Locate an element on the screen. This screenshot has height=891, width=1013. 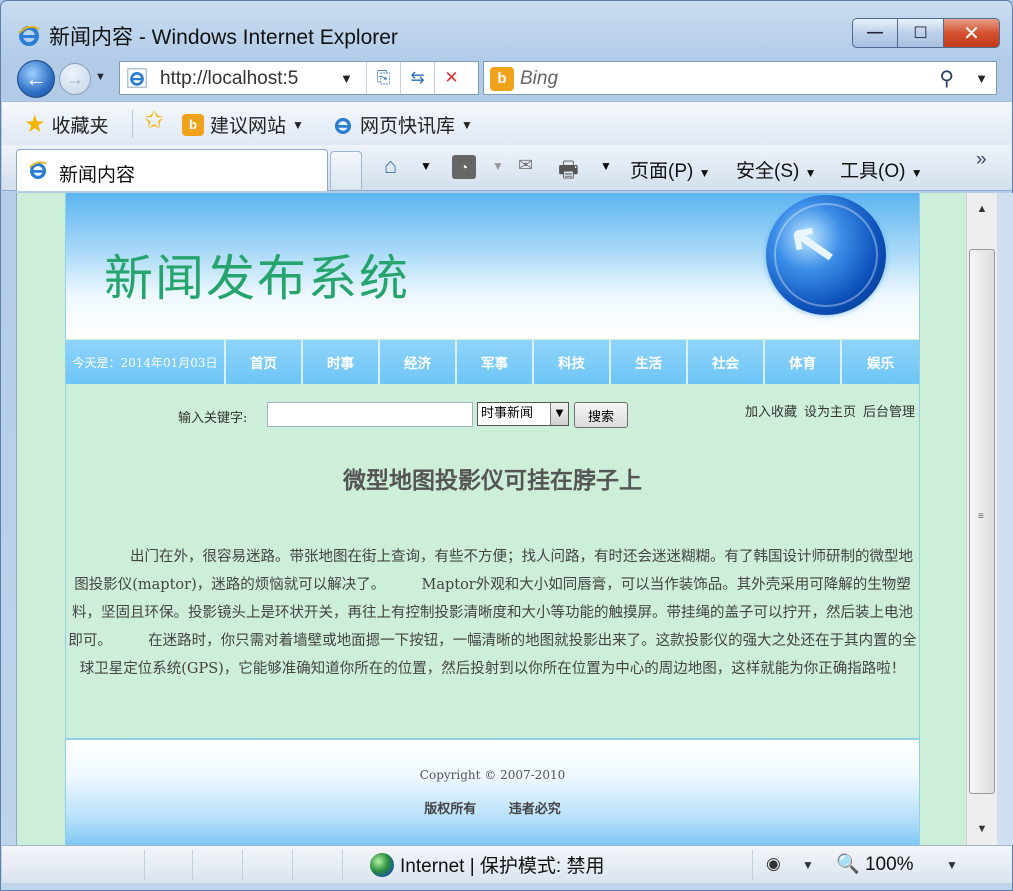
search-input: Bing is located at coordinates (539, 79).